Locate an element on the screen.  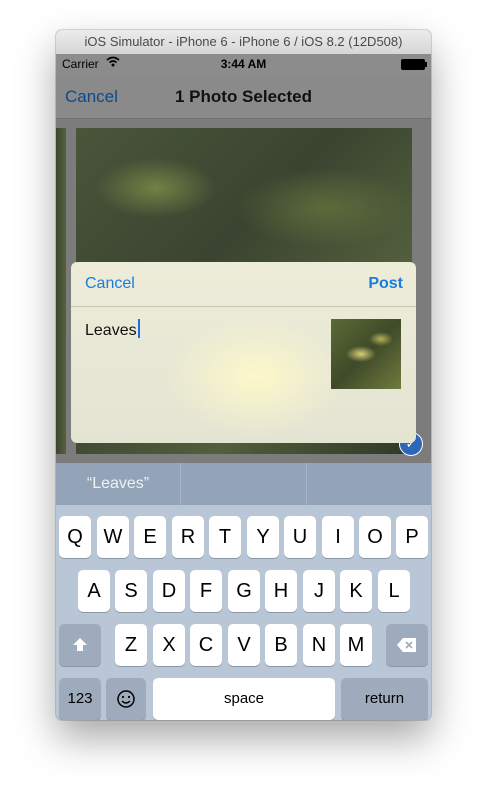
return-key: return is located at coordinates (384, 699).